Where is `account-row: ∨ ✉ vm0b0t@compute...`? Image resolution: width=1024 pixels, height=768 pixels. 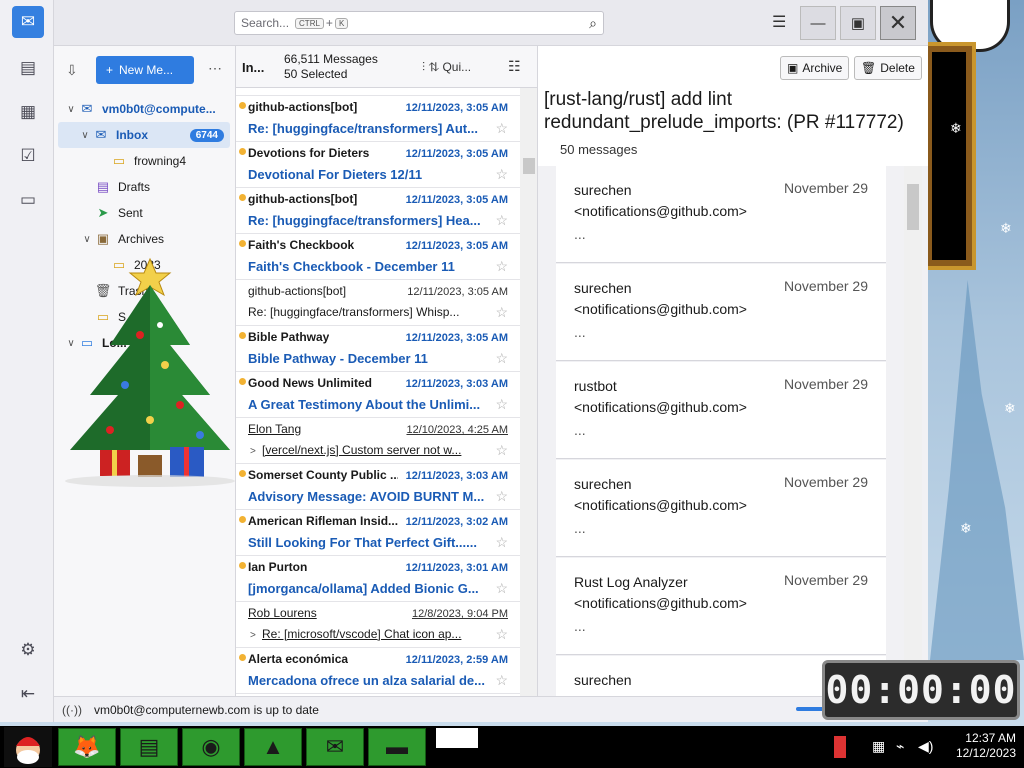 account-row: ∨ ✉ vm0b0t@compute... is located at coordinates (145, 109).